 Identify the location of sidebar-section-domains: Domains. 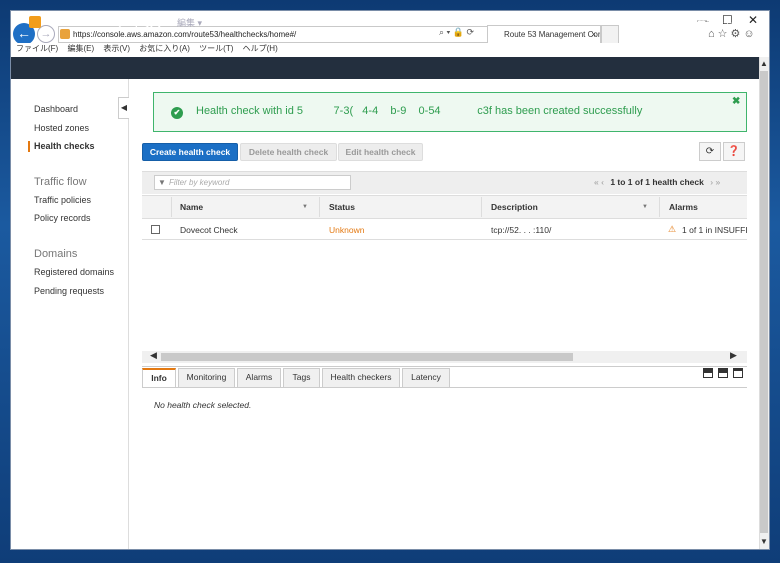
(56, 254).